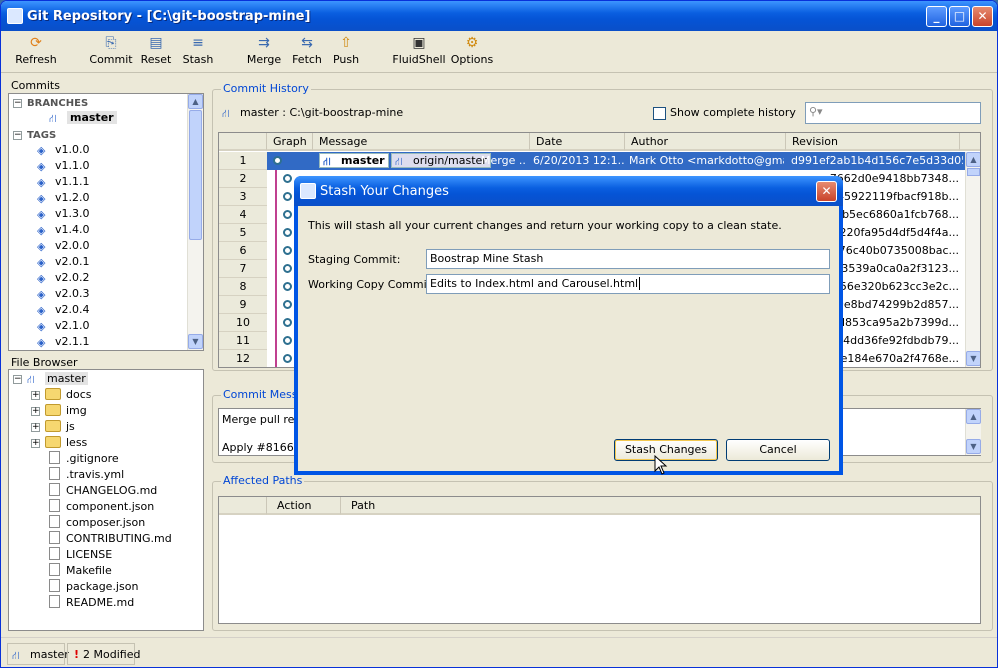 The width and height of the screenshot is (998, 668). What do you see at coordinates (50, 103) in the screenshot?
I see `branches-node: − BRANCHES` at bounding box center [50, 103].